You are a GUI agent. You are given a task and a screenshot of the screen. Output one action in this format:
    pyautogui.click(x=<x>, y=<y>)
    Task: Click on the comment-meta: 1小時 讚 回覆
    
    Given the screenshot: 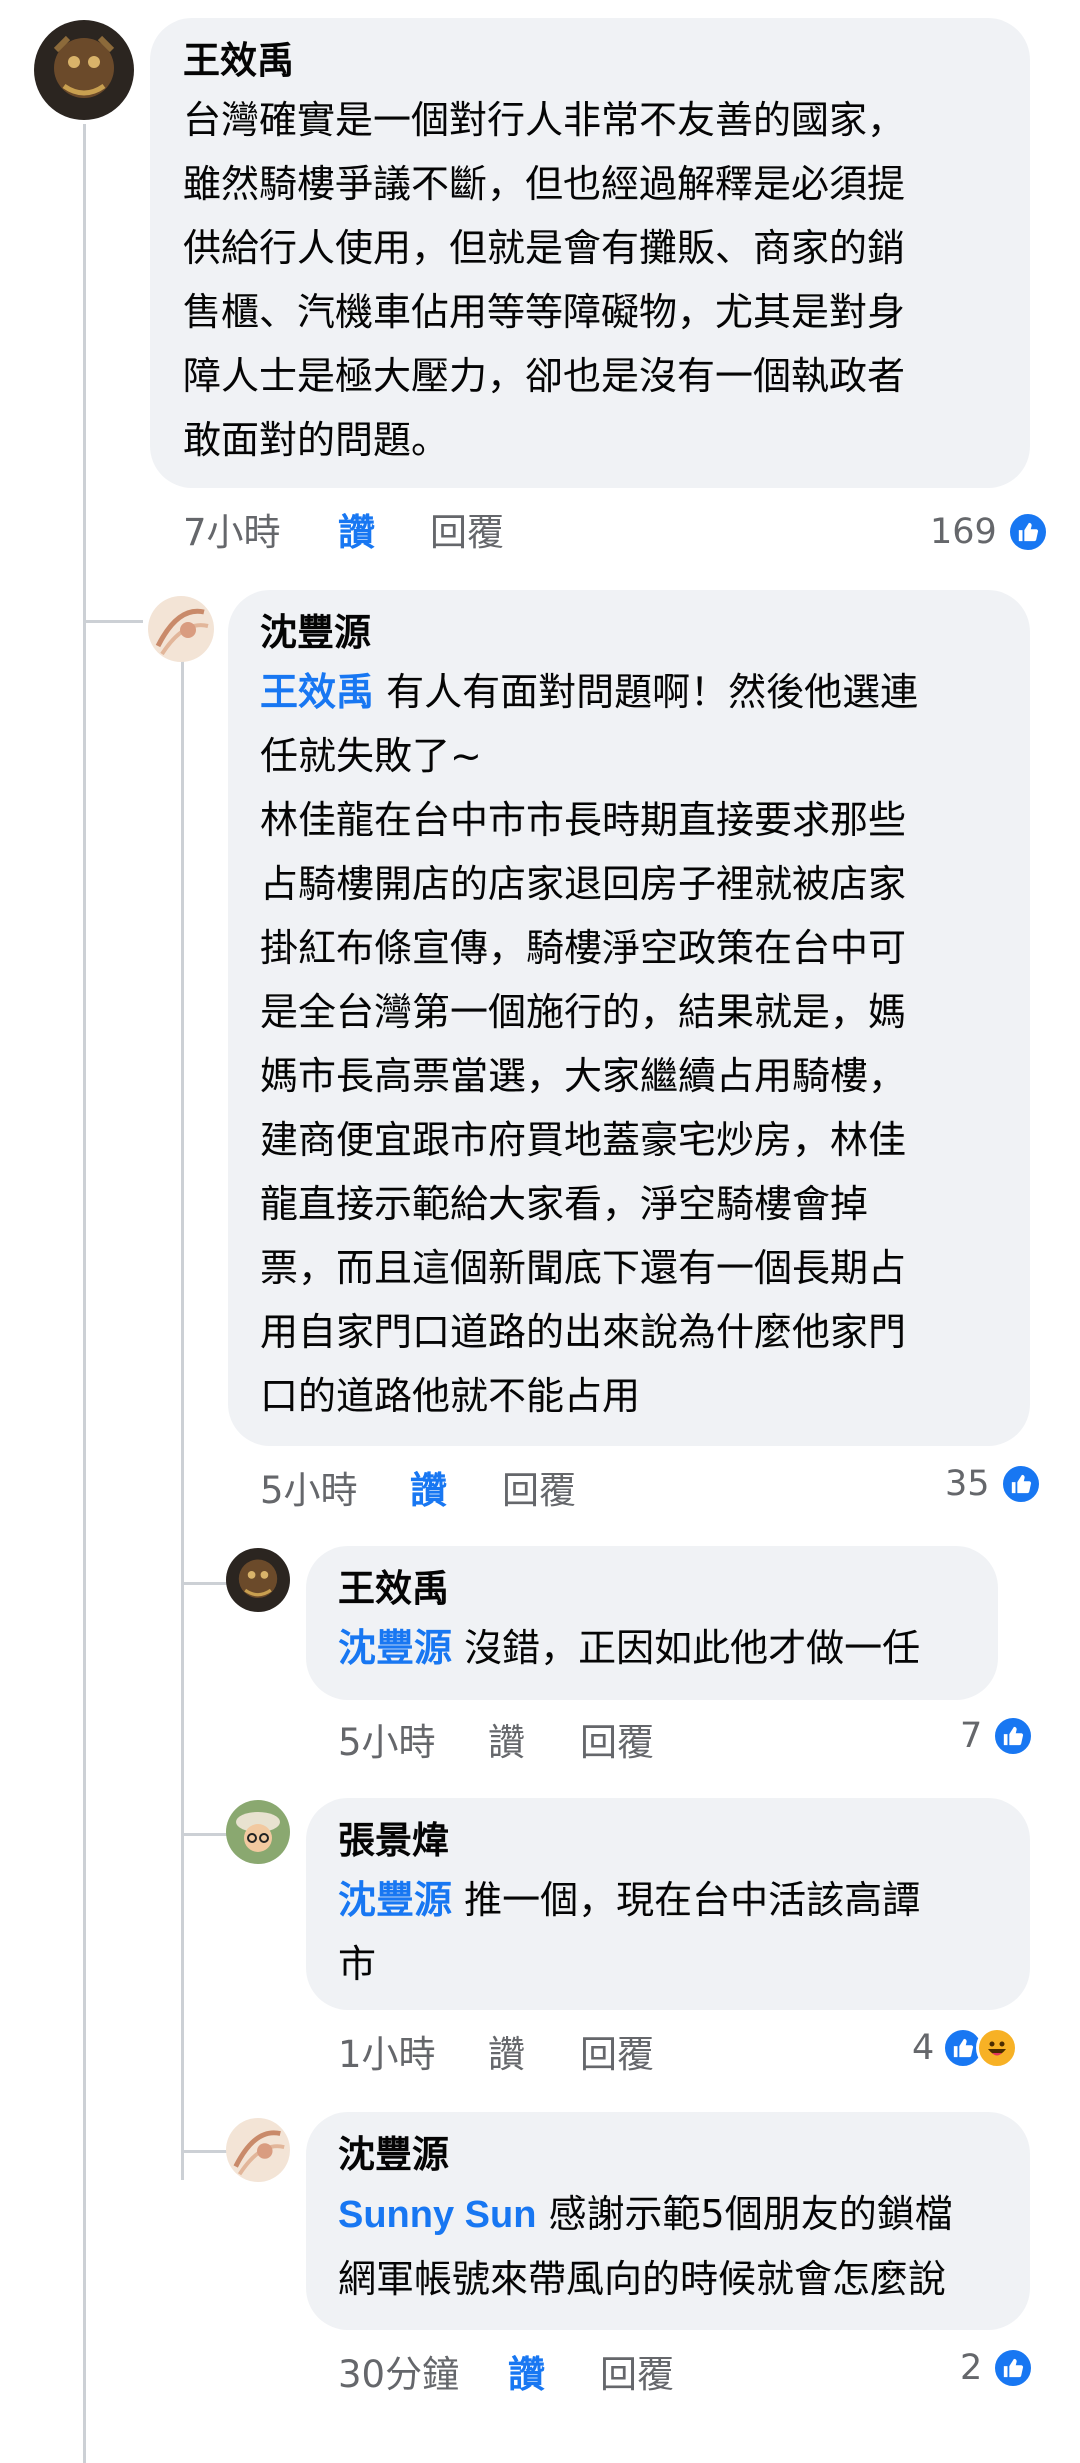 What is the action you would take?
    pyautogui.click(x=588, y=2055)
    